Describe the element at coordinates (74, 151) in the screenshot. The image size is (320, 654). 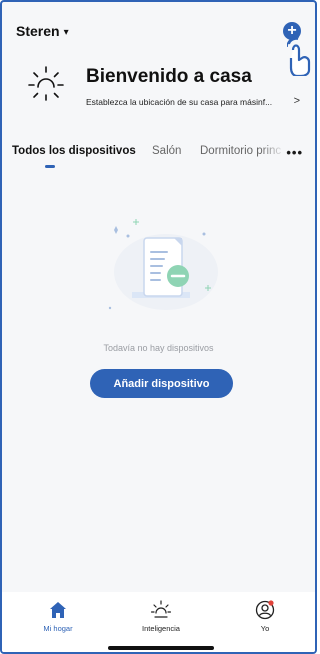
I see `tab-all-devices: Todos los dispositivos` at that location.